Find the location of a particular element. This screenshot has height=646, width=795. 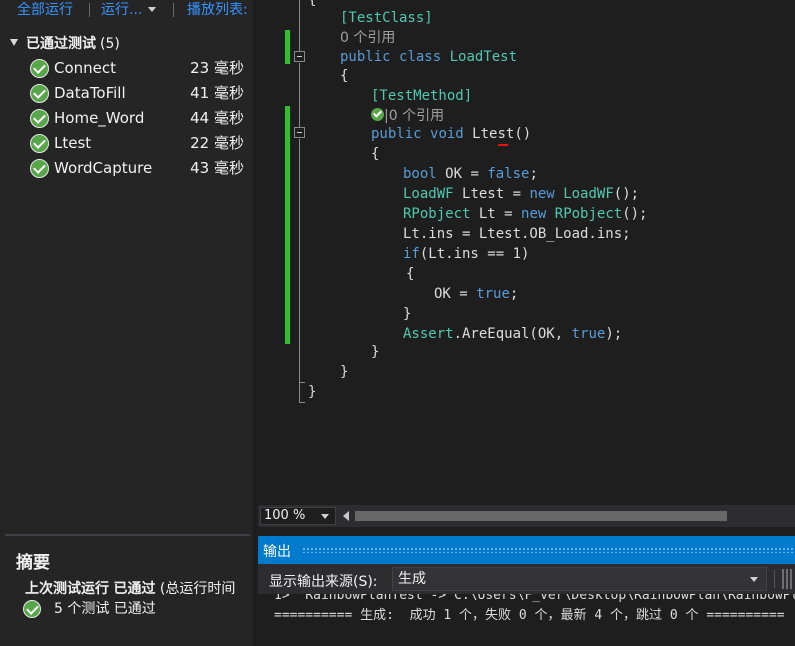

horizontal-scrollbar-thumb is located at coordinates (541, 516).